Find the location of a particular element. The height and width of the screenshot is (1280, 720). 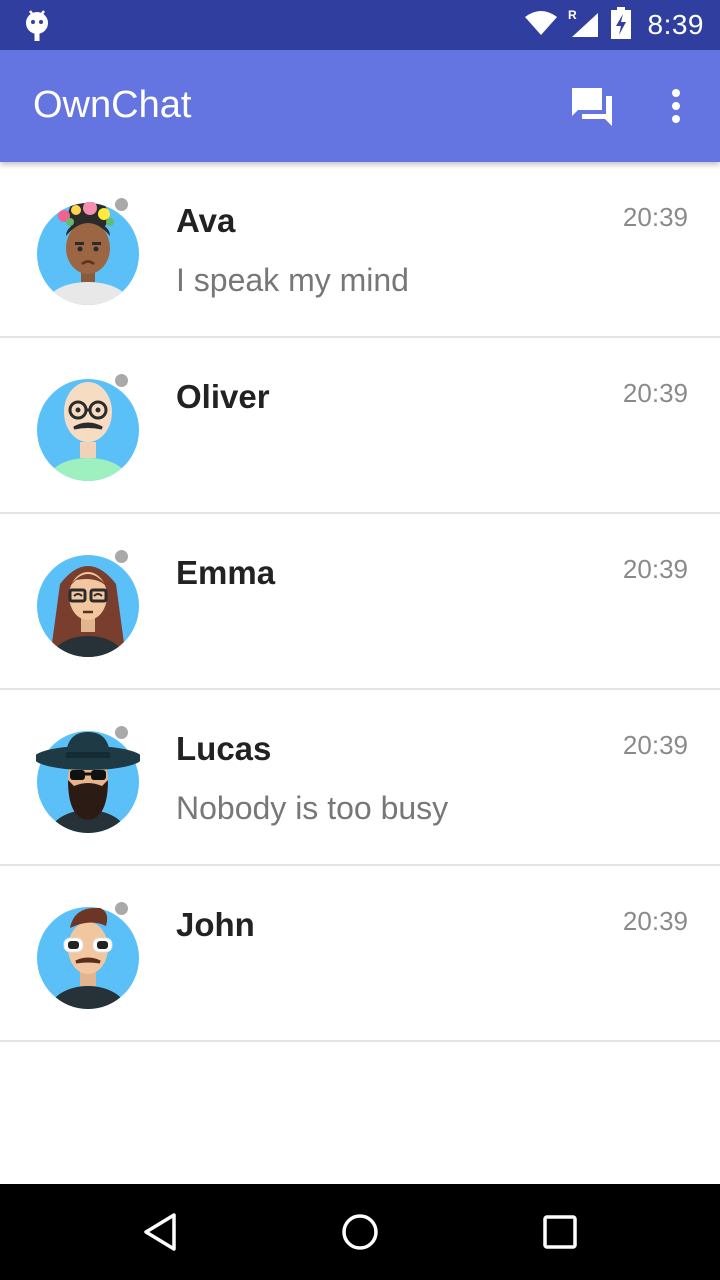

more-vert-icon is located at coordinates (676, 106).